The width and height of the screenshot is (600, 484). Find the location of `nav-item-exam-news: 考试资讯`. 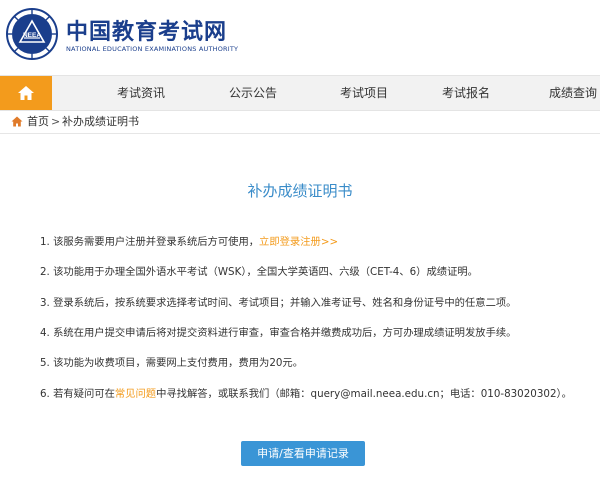

nav-item-exam-news: 考试资讯 is located at coordinates (141, 93).